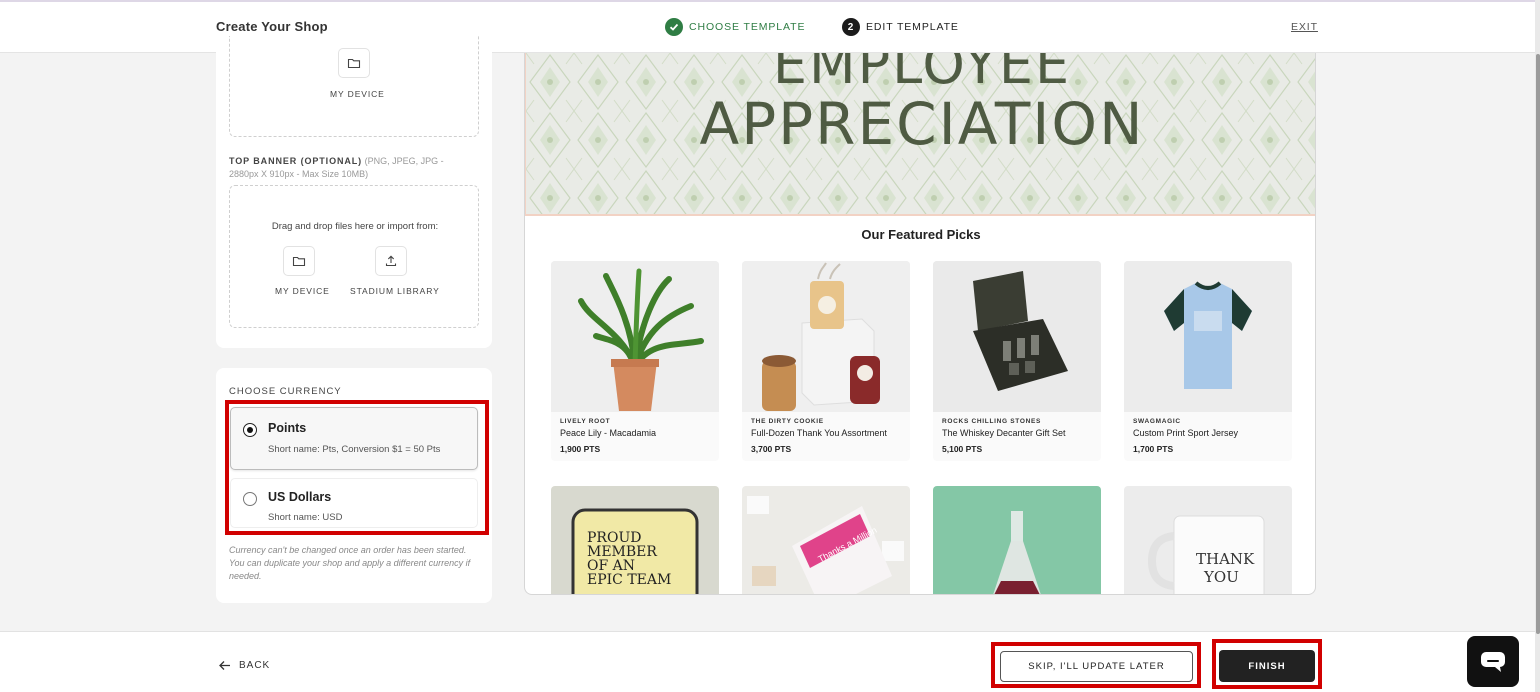  I want to click on footer-bar: BACK SKIP, I'LL UPDATE LATER FINISH, so click(767, 661).